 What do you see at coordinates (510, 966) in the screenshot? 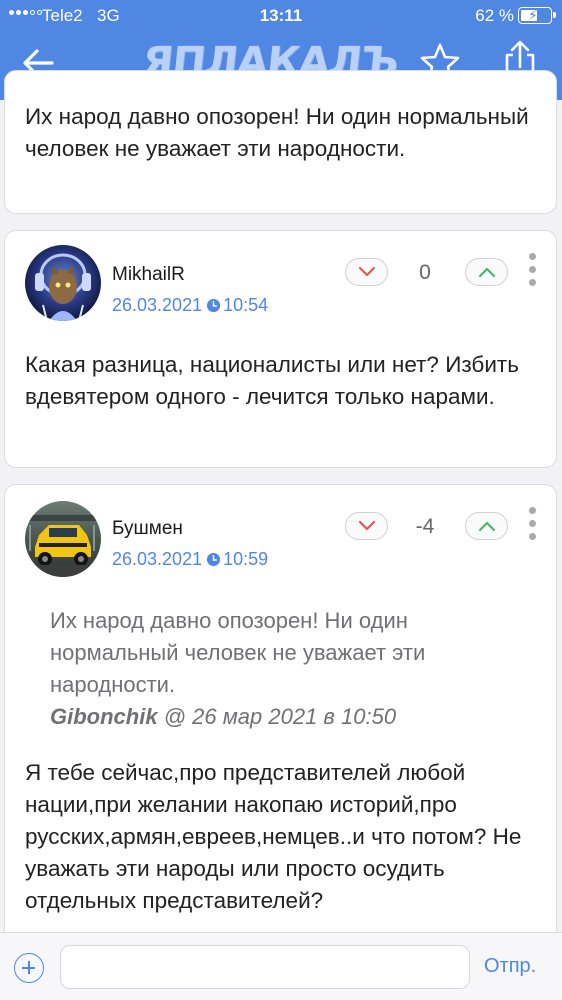
I see `send-button: Отпр.` at bounding box center [510, 966].